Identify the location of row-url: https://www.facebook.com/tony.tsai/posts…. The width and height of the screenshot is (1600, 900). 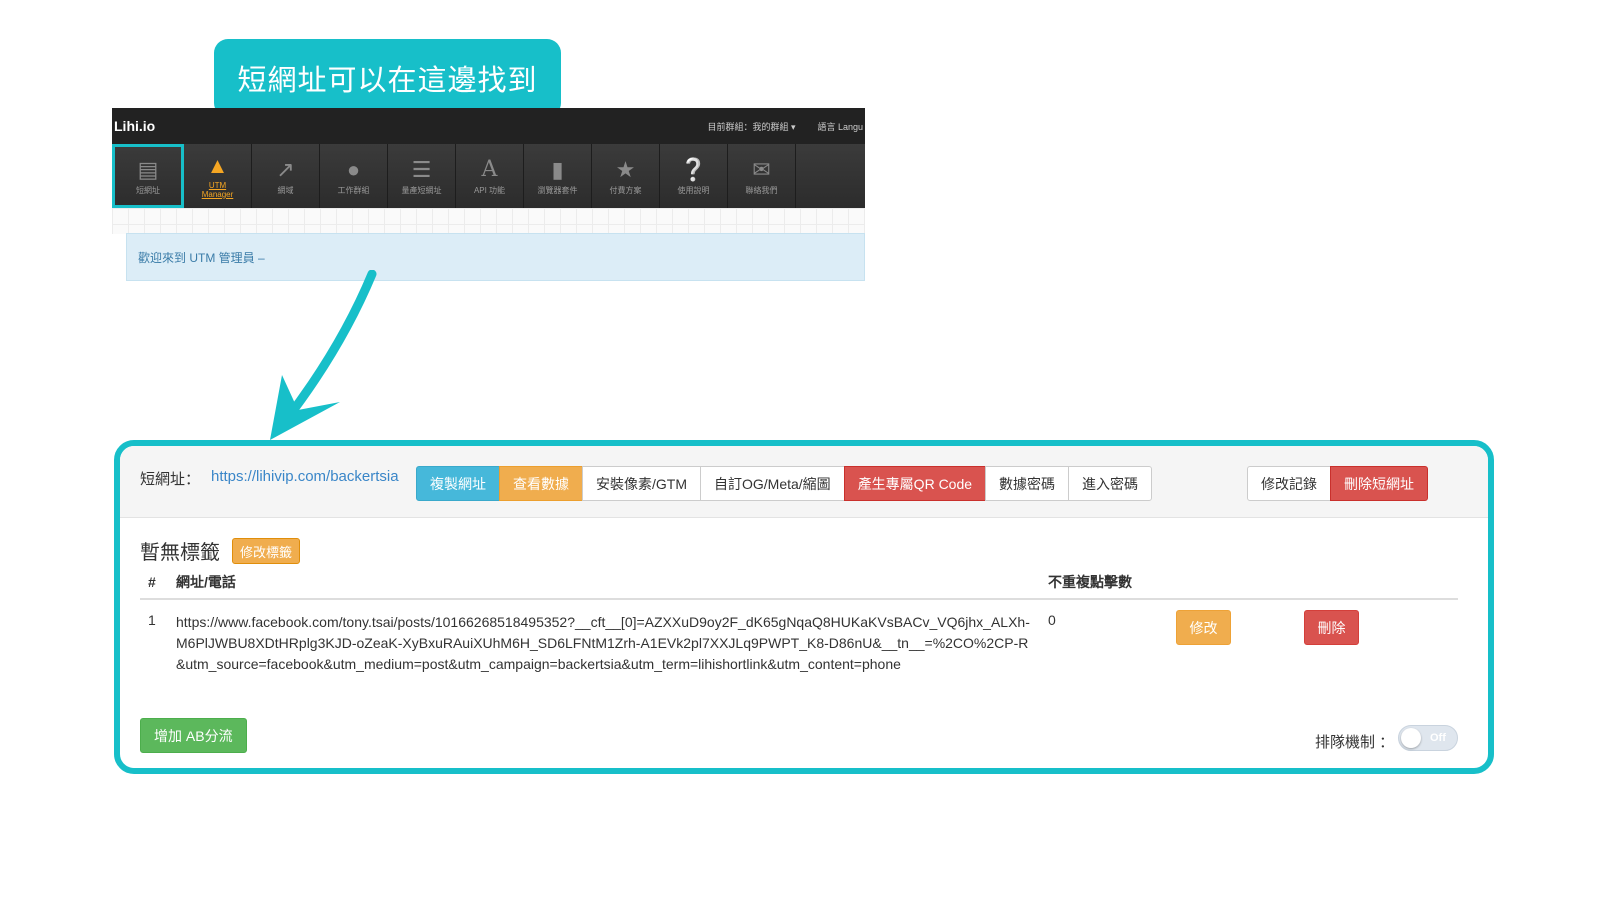
(603, 643).